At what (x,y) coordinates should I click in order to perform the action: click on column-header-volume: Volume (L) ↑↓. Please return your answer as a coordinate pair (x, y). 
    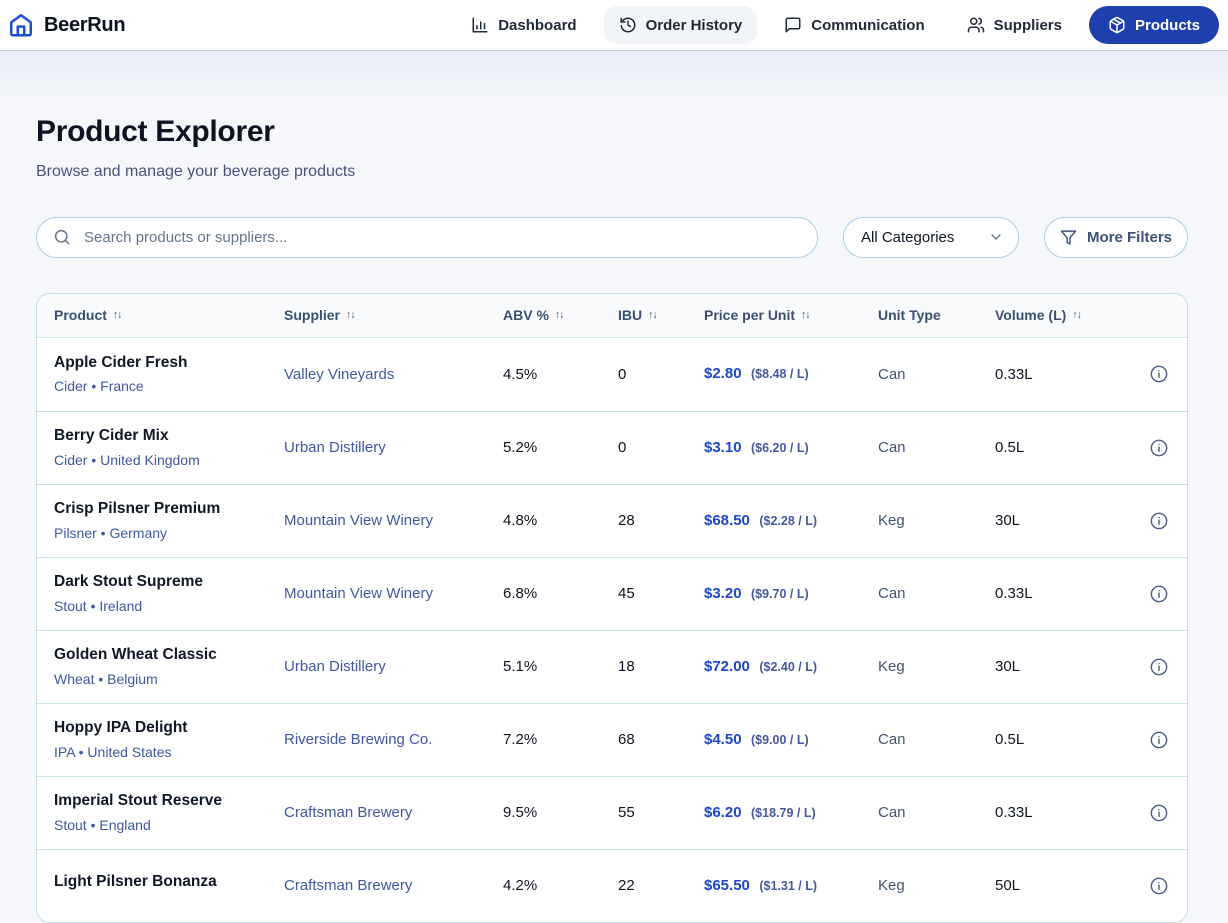
    Looking at the image, I should click on (1072, 315).